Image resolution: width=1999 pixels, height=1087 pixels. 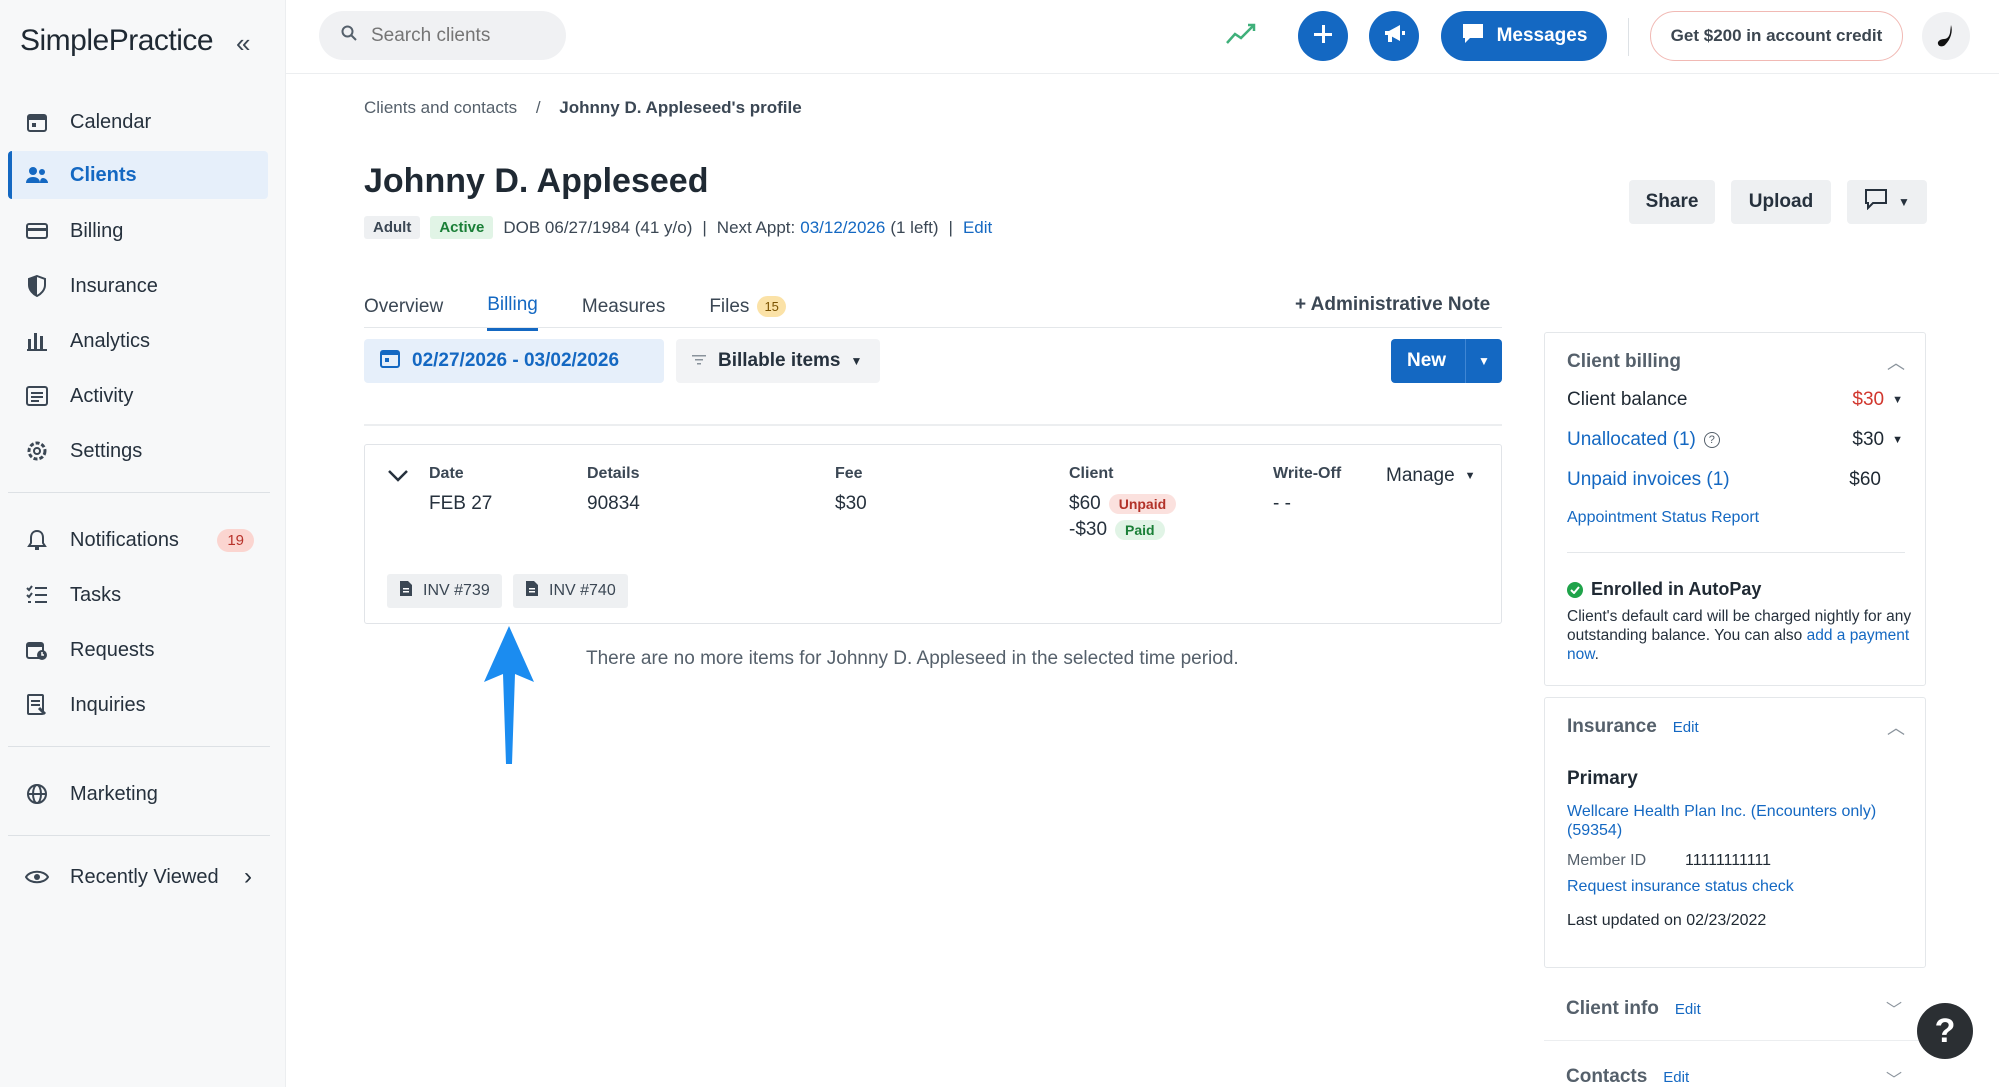 I want to click on item-fee: $30, so click(x=851, y=503).